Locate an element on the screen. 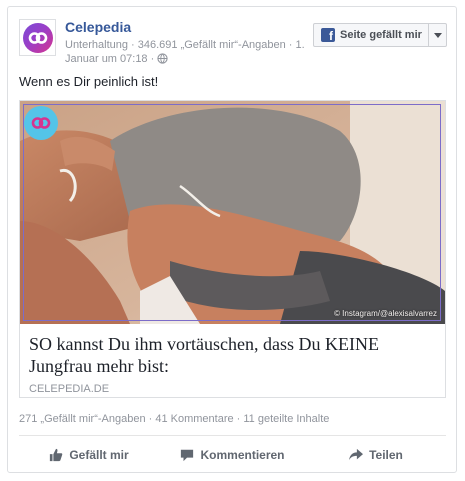 This screenshot has height=481, width=465. page-avatar is located at coordinates (37, 37).